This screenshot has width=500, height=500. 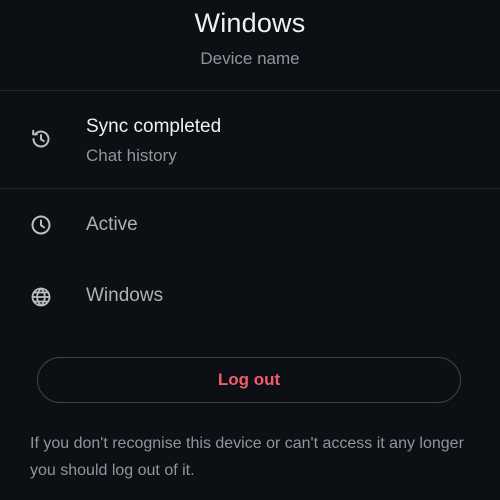 I want to click on logout-button-label: Log out, so click(x=249, y=379).